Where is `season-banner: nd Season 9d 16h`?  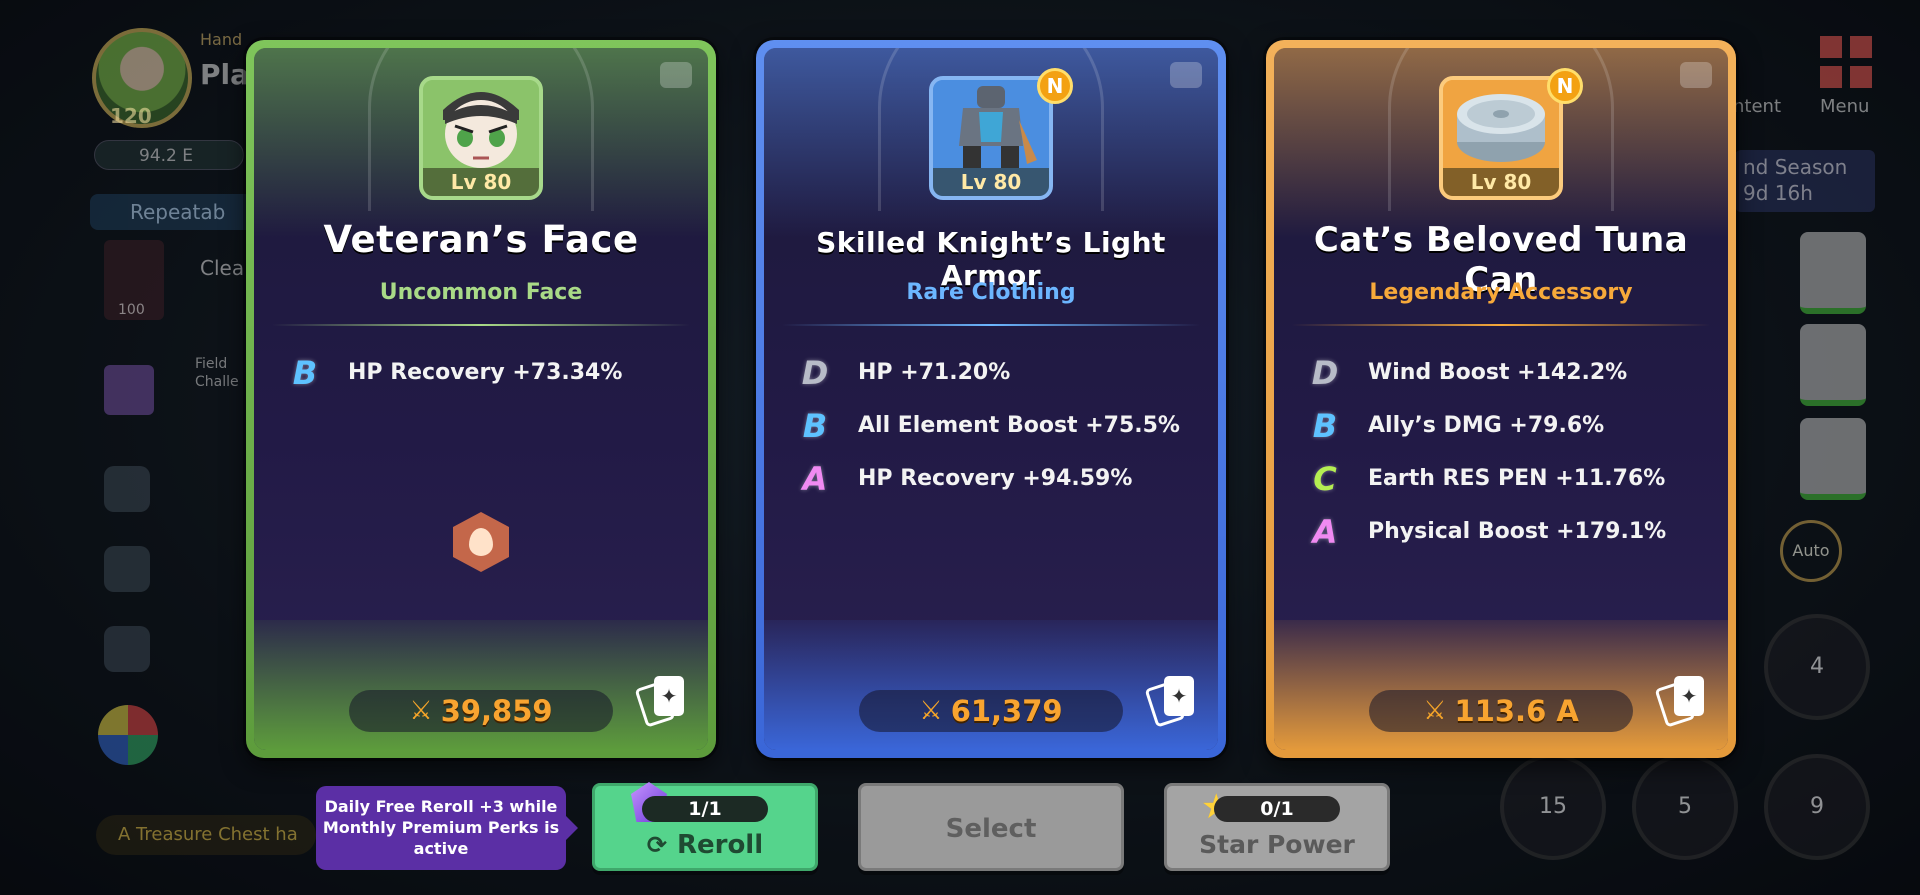
season-banner: nd Season 9d 16h is located at coordinates (1805, 181).